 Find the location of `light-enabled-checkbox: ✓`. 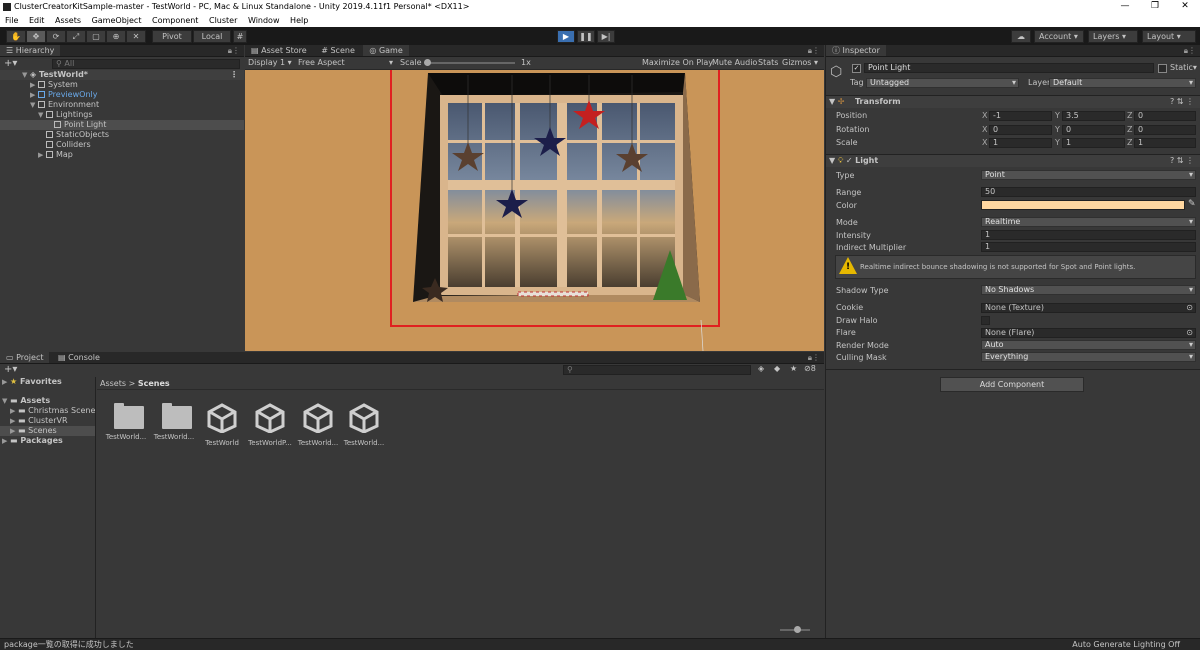

light-enabled-checkbox: ✓ is located at coordinates (849, 160).